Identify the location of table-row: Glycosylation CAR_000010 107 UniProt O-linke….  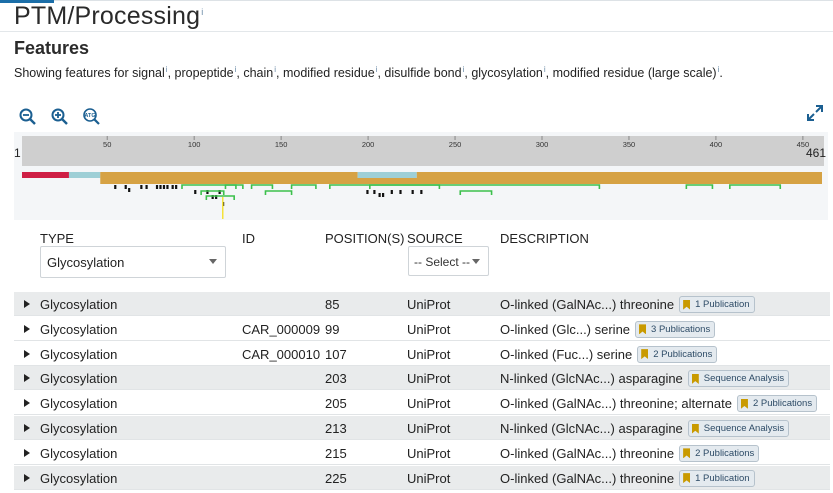
(422, 354).